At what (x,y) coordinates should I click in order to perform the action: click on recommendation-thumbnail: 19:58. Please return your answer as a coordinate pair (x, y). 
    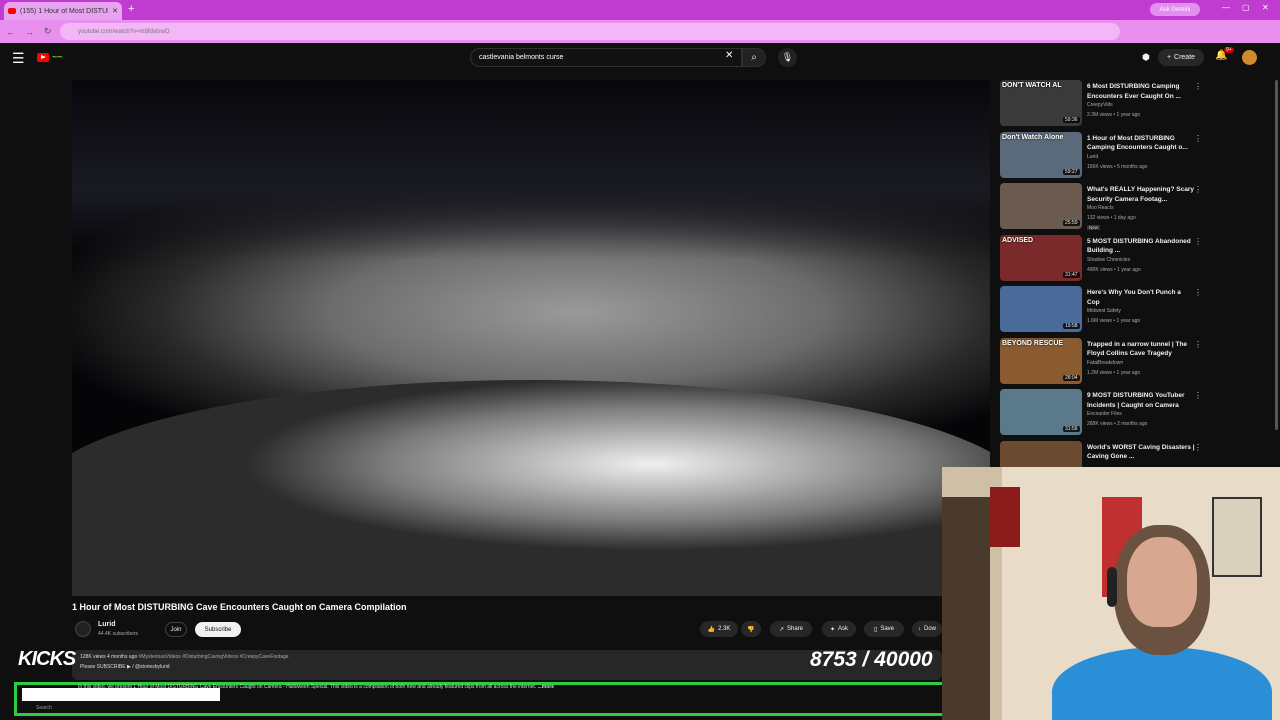
    Looking at the image, I should click on (1041, 309).